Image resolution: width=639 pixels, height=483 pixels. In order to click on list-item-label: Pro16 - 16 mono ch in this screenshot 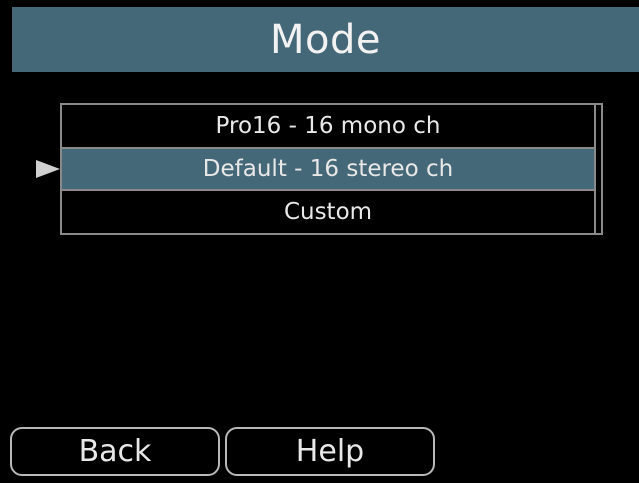, I will do `click(328, 126)`.